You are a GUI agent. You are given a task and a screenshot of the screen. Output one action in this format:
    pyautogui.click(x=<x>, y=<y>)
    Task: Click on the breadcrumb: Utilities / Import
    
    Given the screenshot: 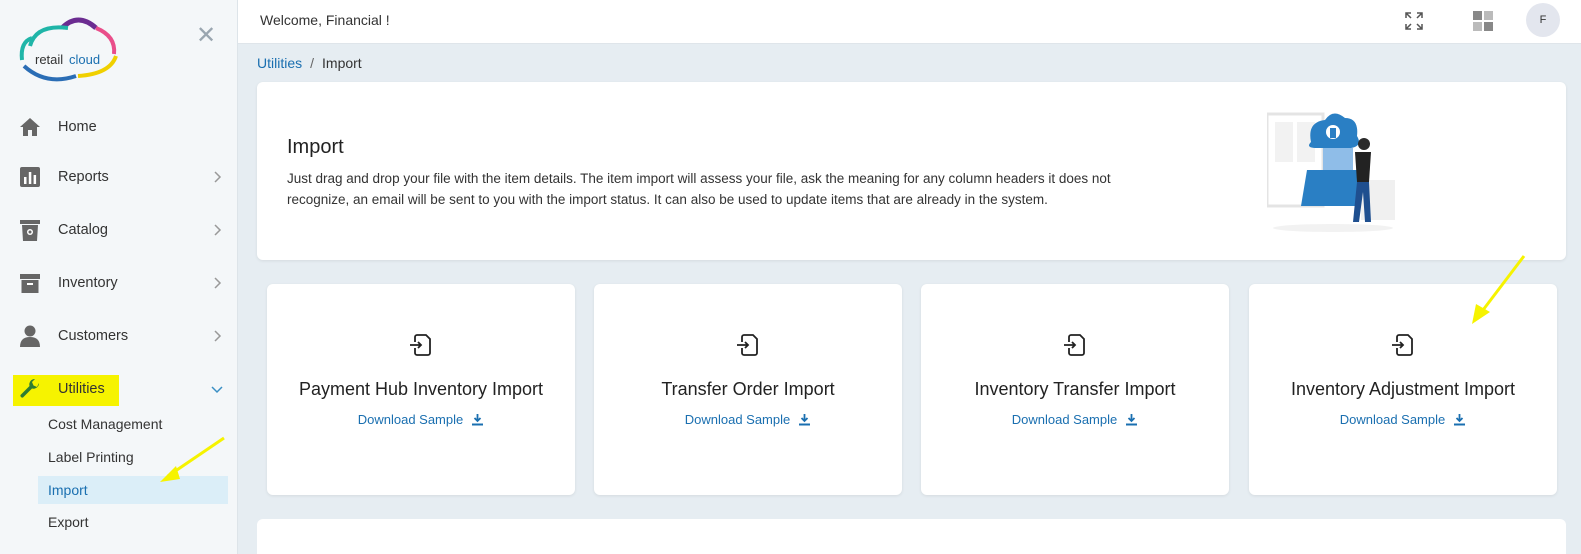 What is the action you would take?
    pyautogui.click(x=309, y=63)
    